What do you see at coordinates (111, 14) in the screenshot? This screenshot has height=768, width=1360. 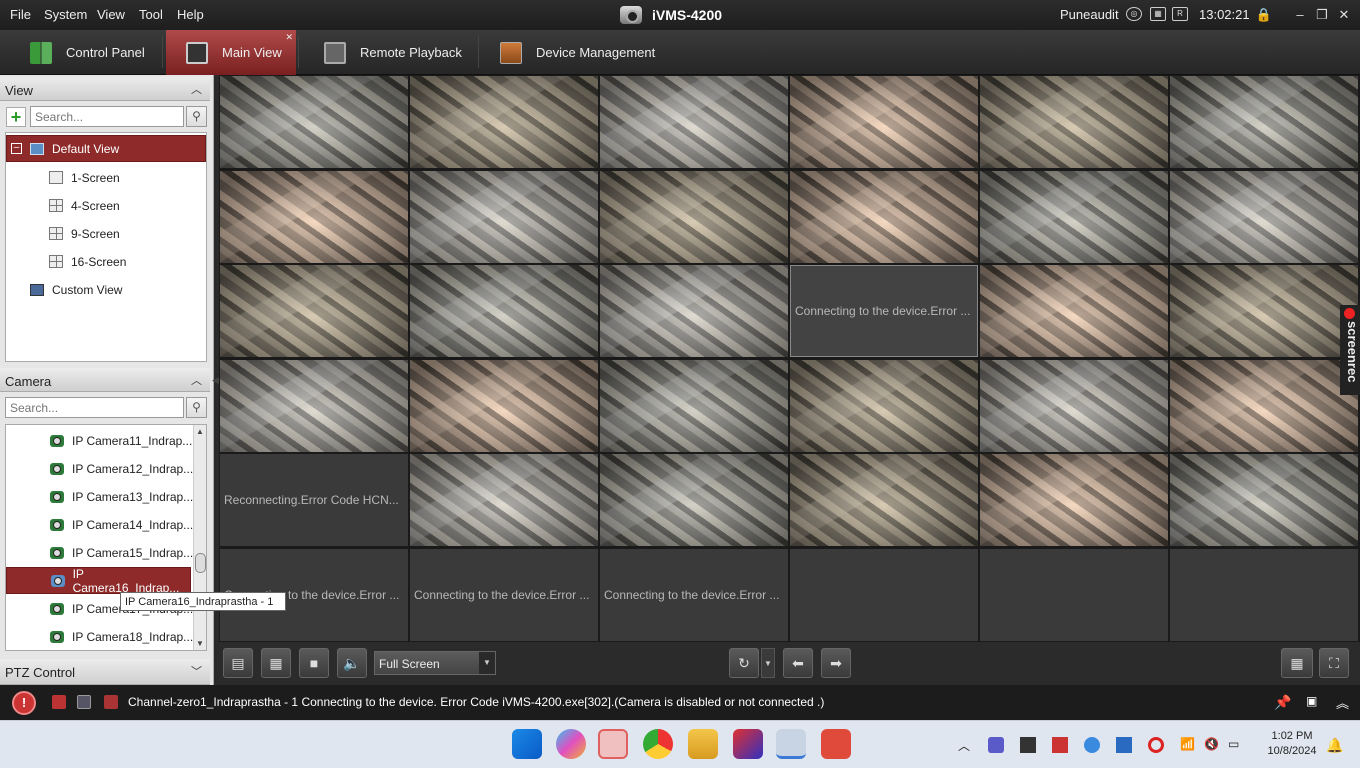 I see `menu-view: View` at bounding box center [111, 14].